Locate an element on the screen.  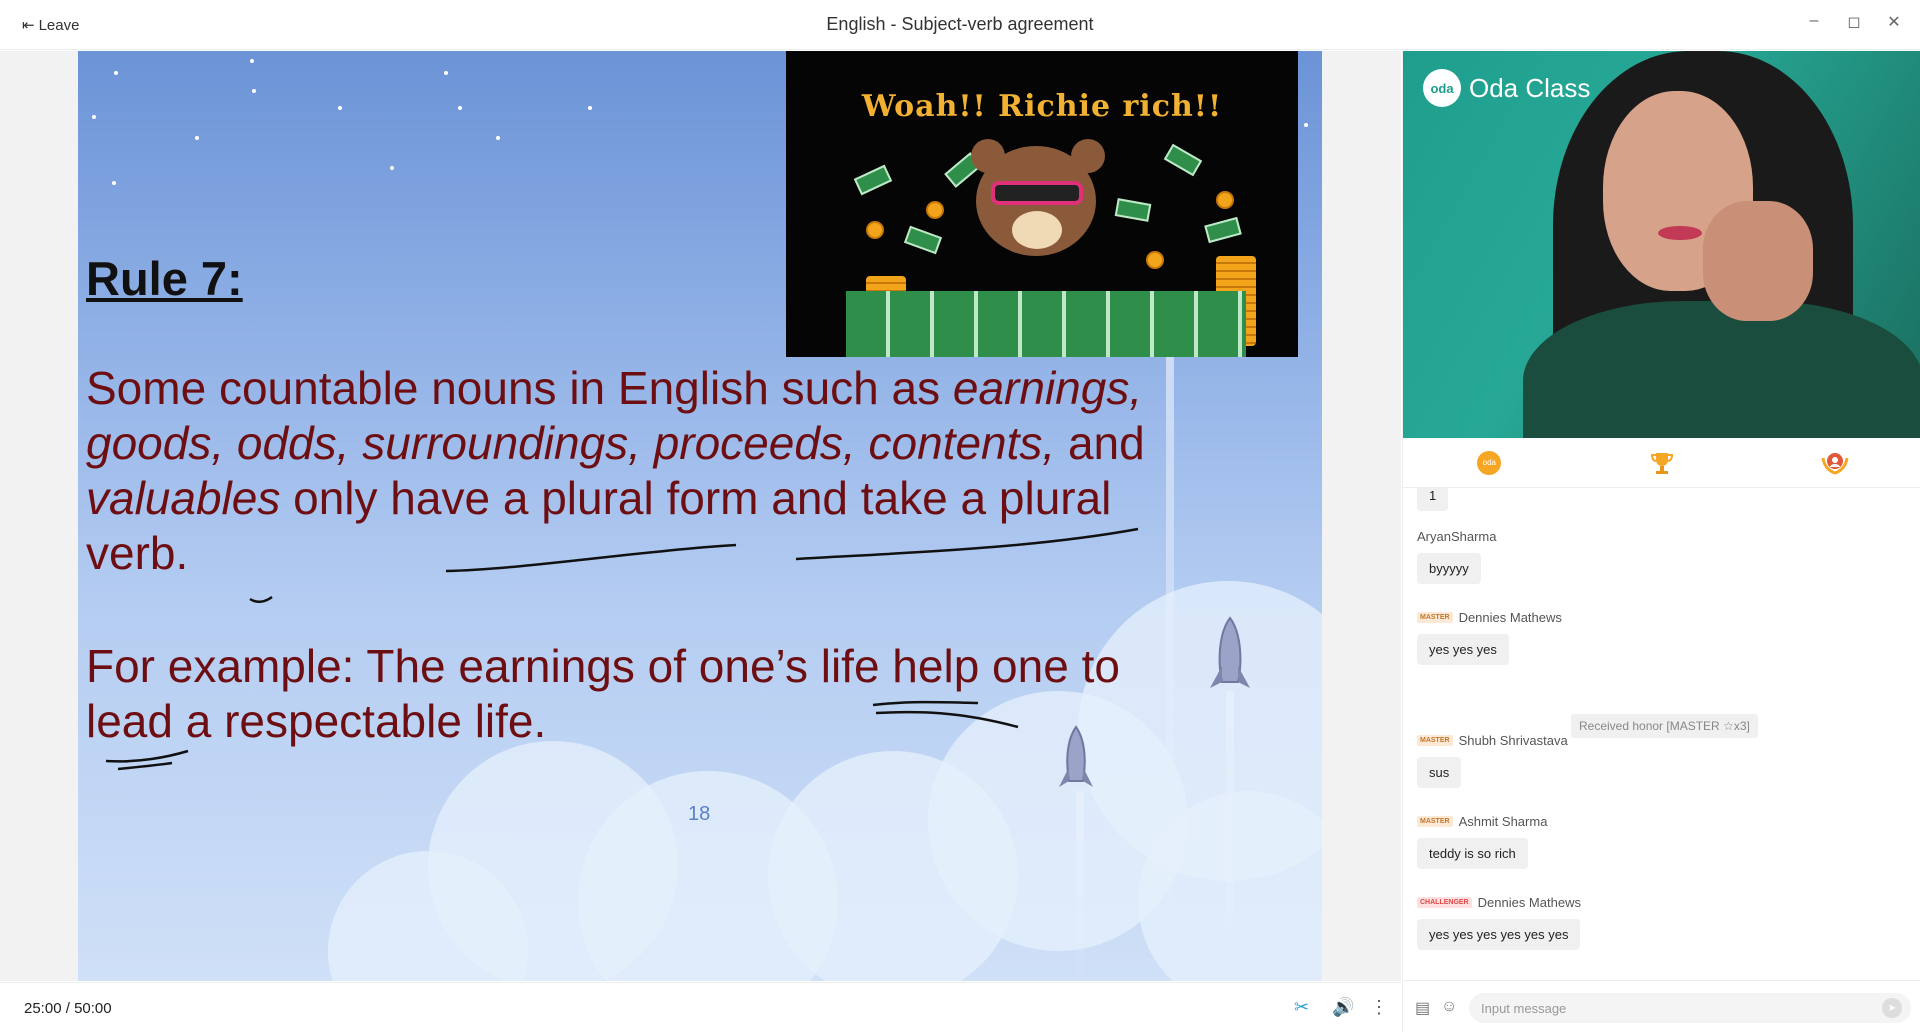
send-icon: ➤ is located at coordinates (1892, 1008).